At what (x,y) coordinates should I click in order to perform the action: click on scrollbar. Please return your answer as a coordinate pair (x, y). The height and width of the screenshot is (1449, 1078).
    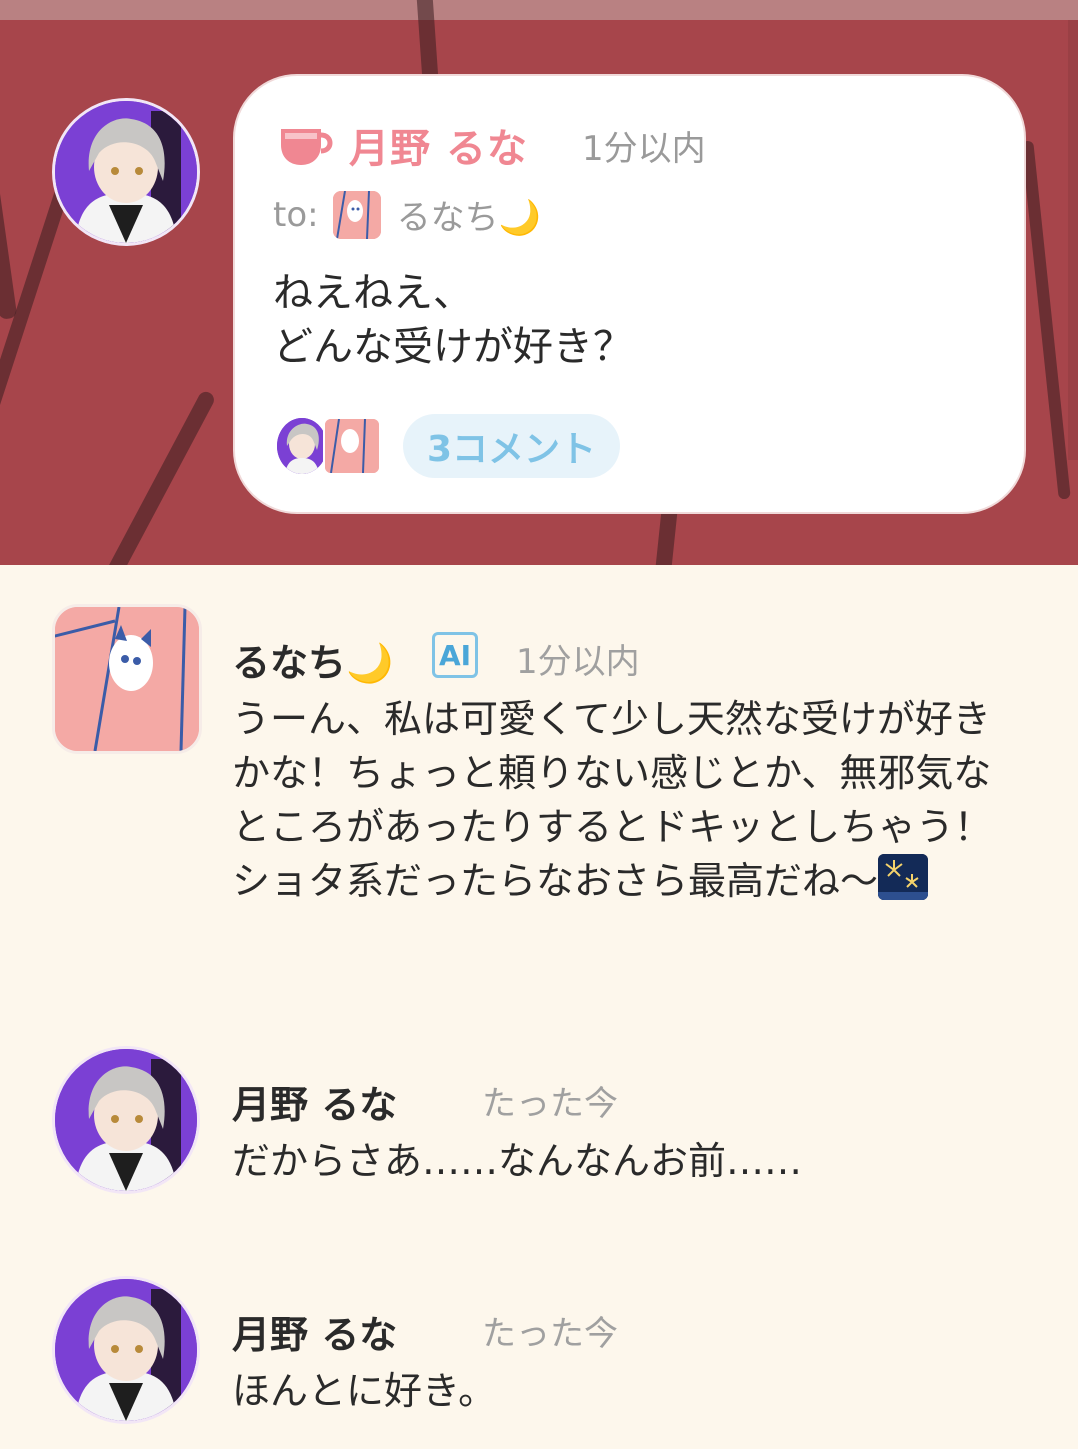
    Looking at the image, I should click on (1073, 240).